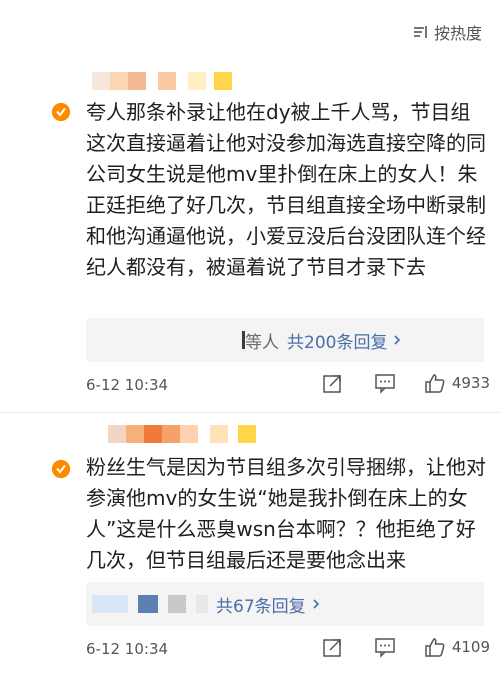  I want to click on comment-actions: 4109, so click(406, 647).